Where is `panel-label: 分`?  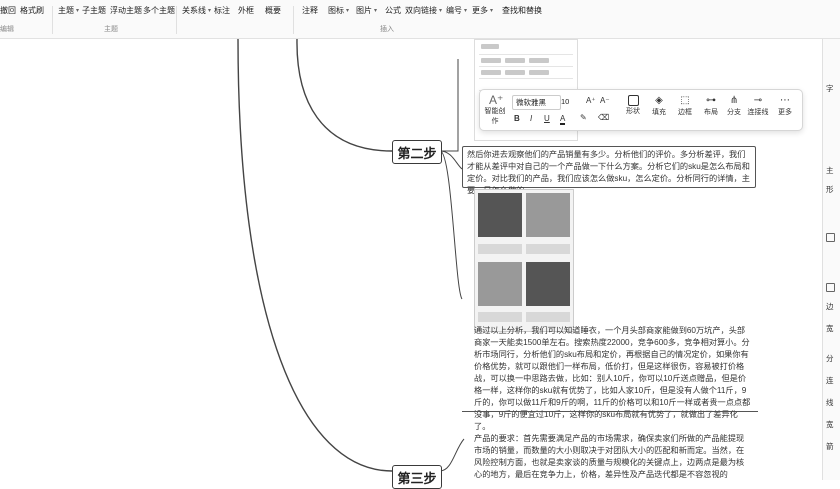 panel-label: 分 is located at coordinates (830, 358).